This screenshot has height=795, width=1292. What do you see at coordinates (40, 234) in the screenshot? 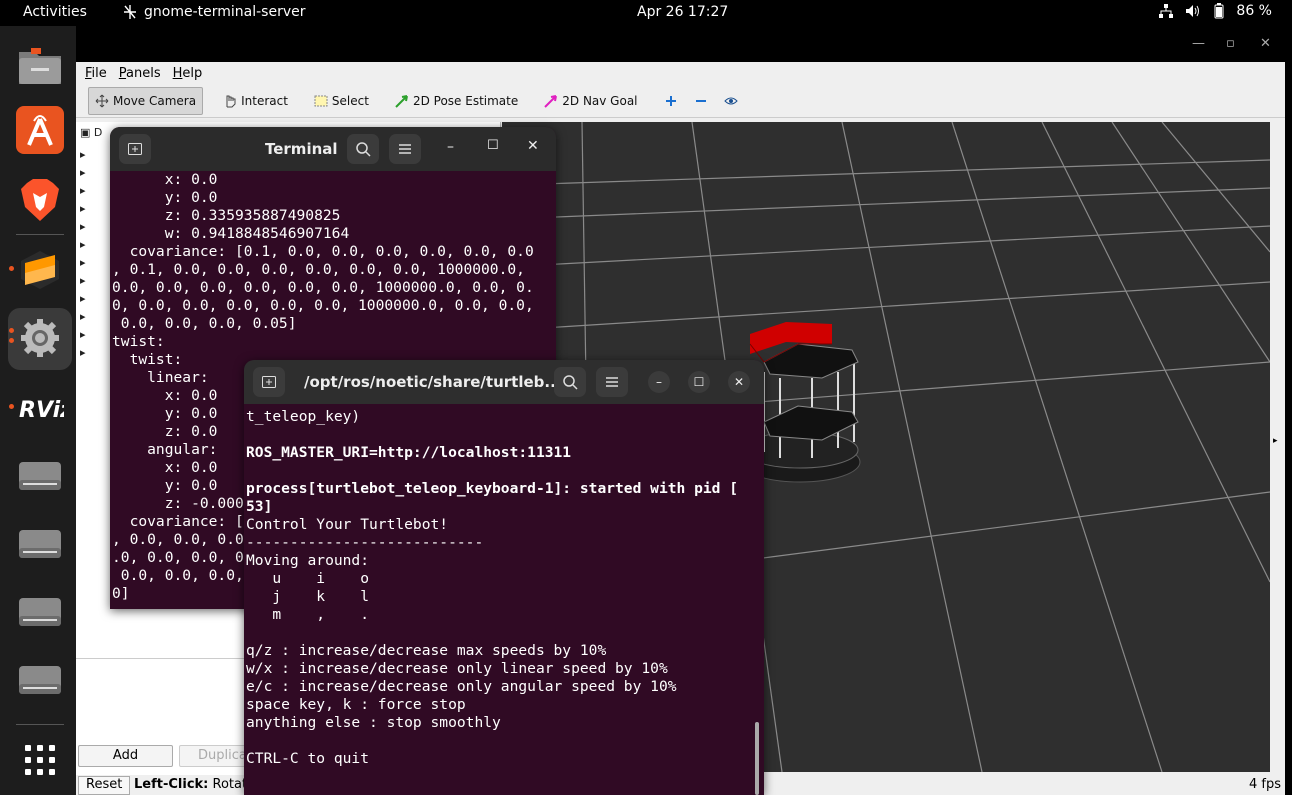
I see `dock-separator` at bounding box center [40, 234].